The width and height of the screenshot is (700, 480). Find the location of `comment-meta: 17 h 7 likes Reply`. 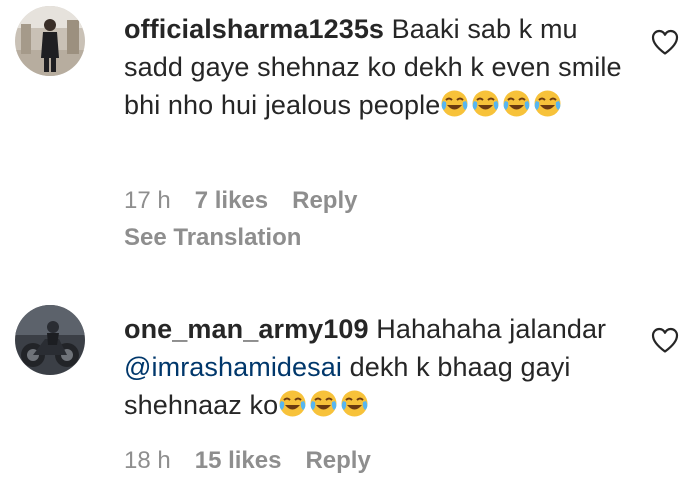

comment-meta: 17 h 7 likes Reply is located at coordinates (252, 201).